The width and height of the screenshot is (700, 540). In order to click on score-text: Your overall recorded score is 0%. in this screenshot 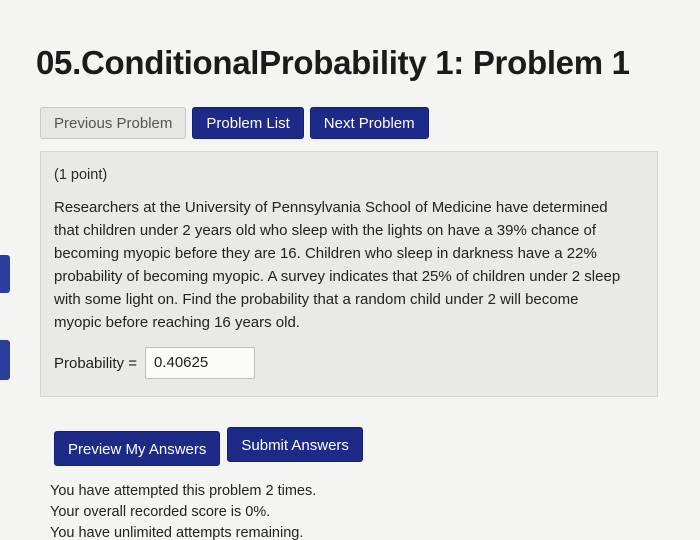, I will do `click(160, 512)`.